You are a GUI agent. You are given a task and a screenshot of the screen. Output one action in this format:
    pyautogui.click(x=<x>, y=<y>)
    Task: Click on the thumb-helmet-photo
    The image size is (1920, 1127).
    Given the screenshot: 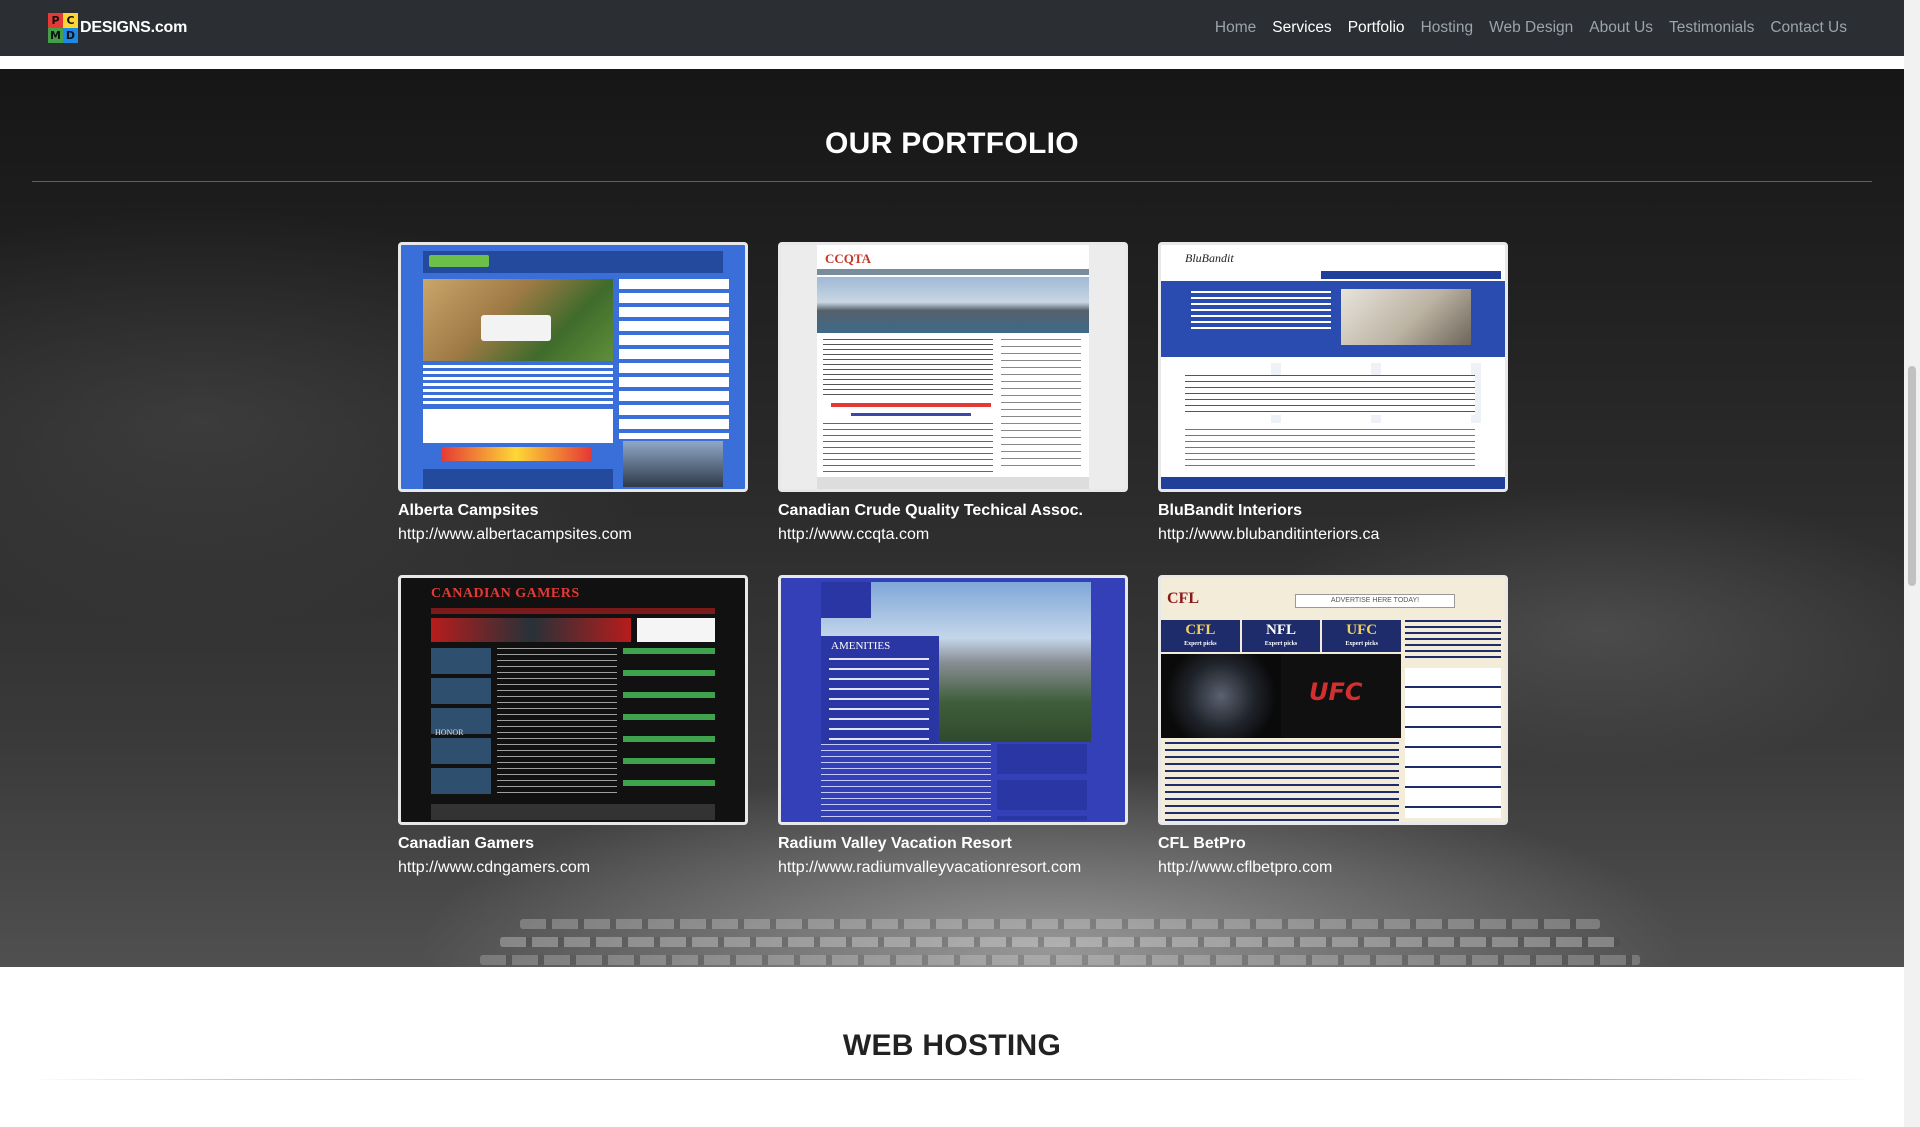 What is the action you would take?
    pyautogui.click(x=1221, y=696)
    